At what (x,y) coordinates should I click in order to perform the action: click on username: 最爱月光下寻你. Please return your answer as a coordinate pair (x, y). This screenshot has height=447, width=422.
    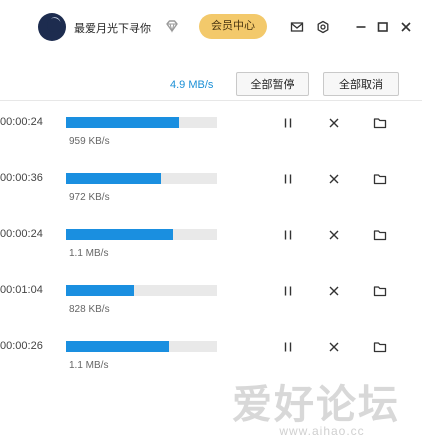
    Looking at the image, I should click on (112, 28).